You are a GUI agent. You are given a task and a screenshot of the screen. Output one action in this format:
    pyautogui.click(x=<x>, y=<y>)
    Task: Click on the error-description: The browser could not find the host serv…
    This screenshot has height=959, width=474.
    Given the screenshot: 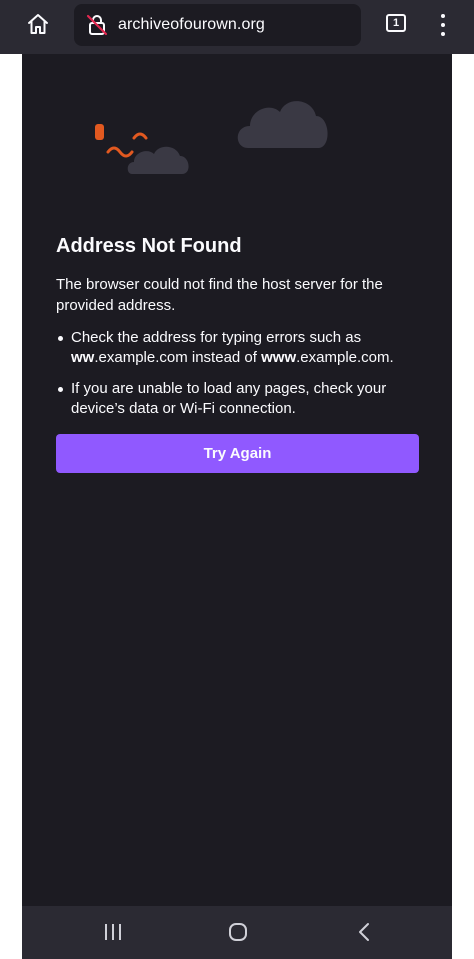 What is the action you would take?
    pyautogui.click(x=219, y=295)
    